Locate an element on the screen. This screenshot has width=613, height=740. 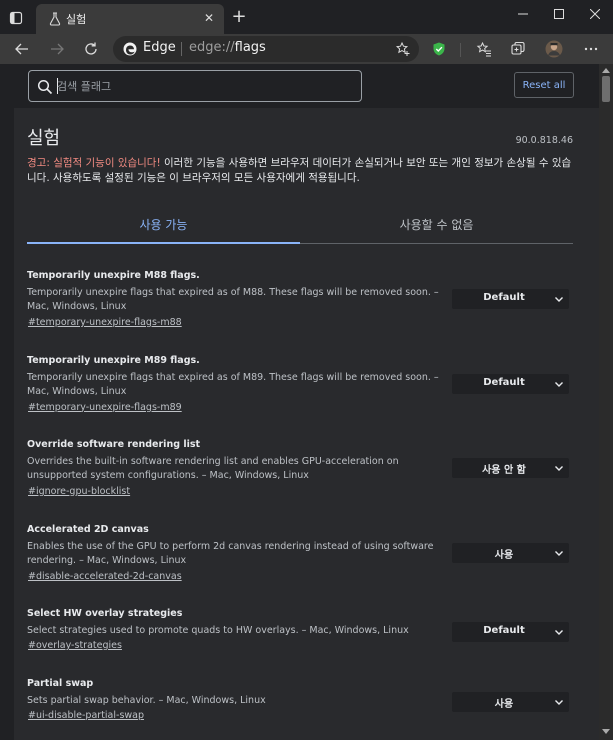
new-tab-button: + is located at coordinates (239, 17).